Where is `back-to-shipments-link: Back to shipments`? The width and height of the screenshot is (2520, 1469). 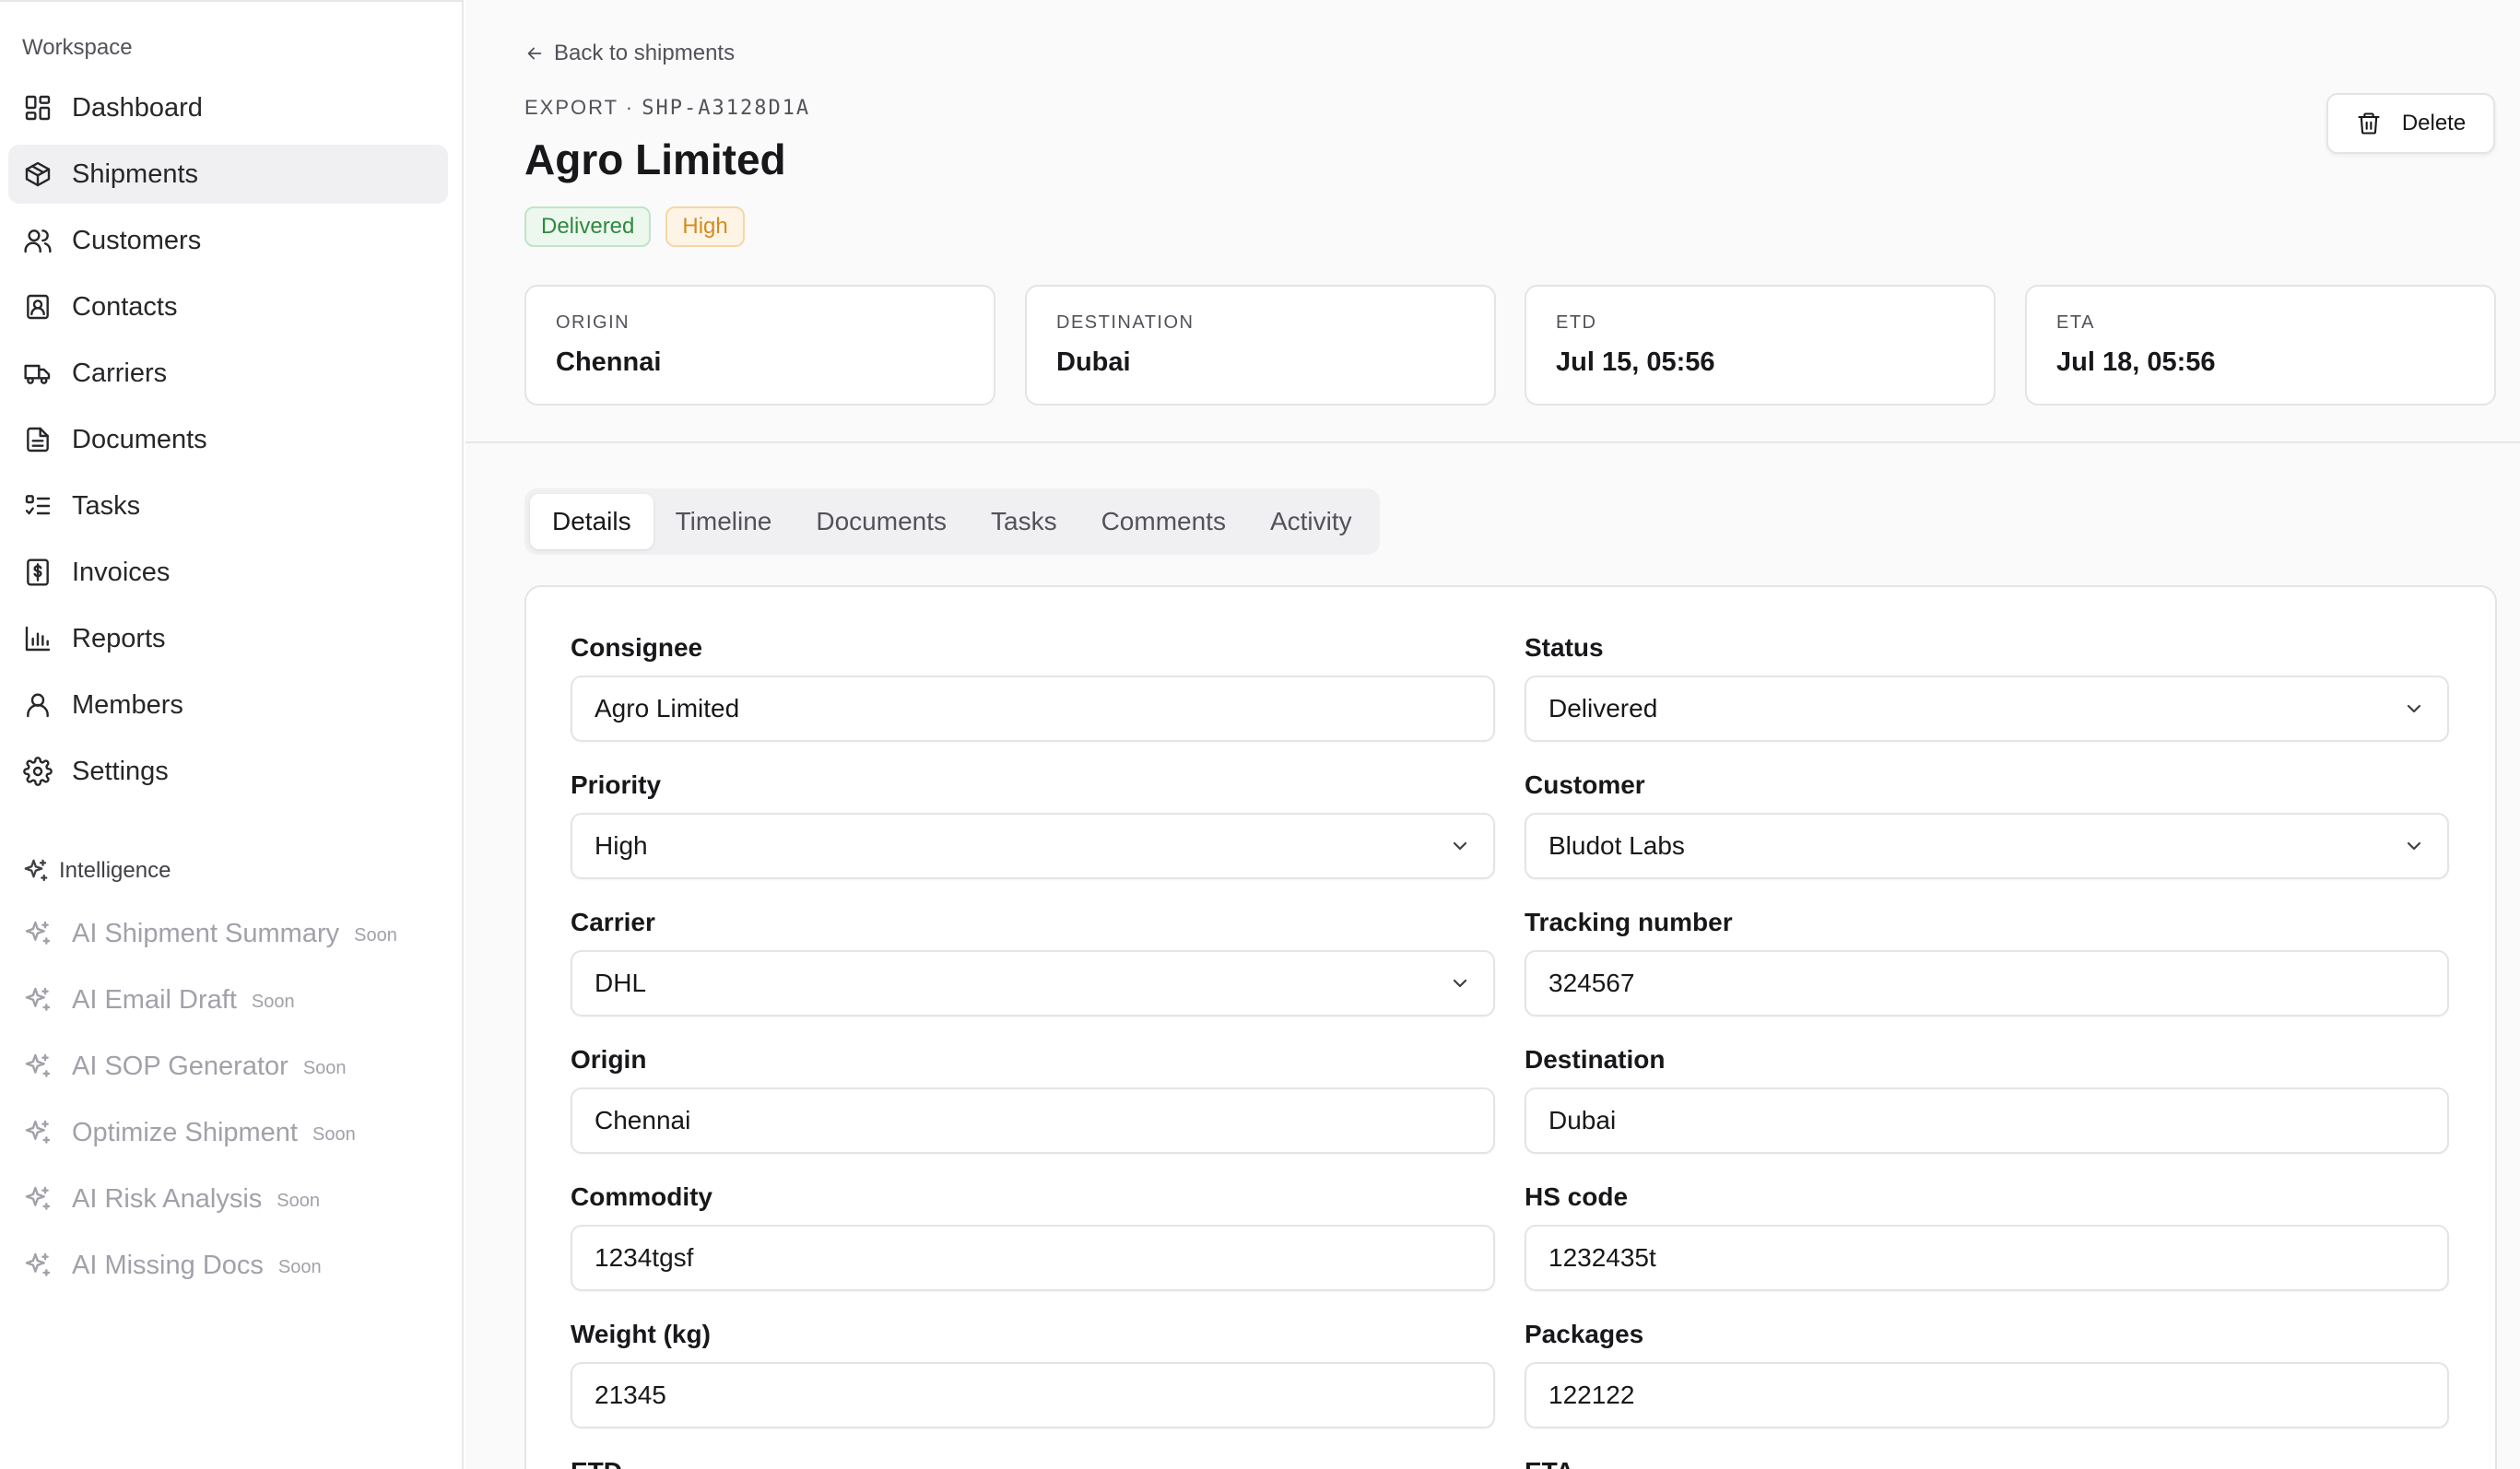 back-to-shipments-link: Back to shipments is located at coordinates (629, 53).